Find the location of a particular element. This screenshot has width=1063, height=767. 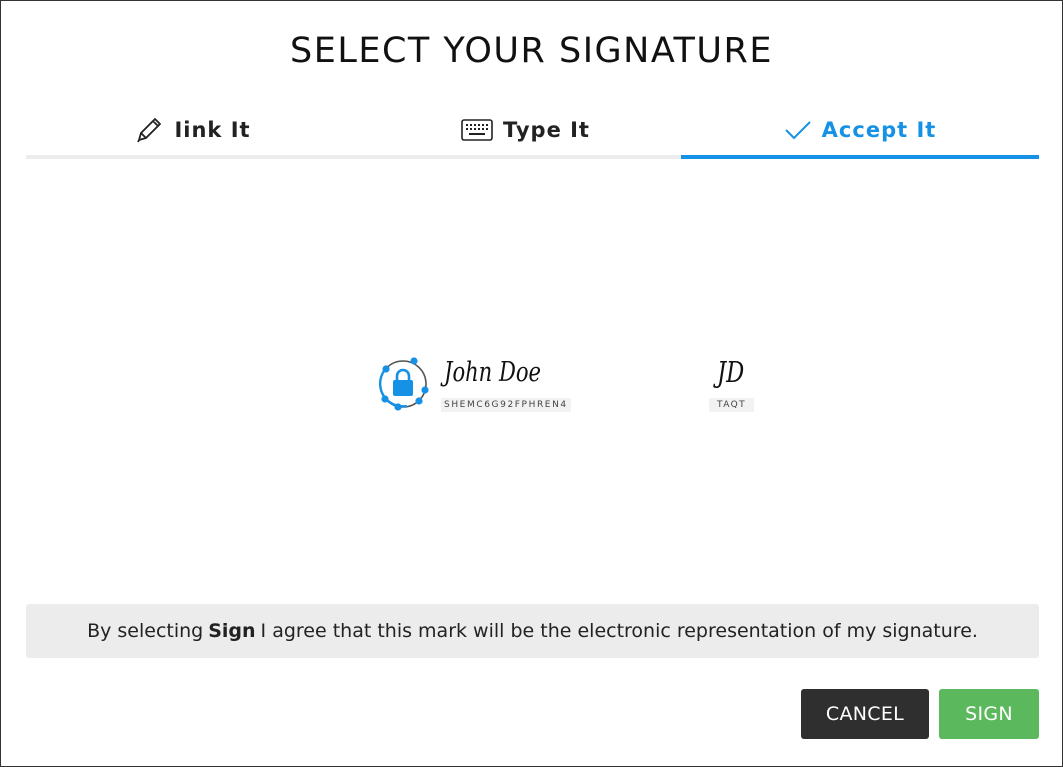

consent-keyword: Sign is located at coordinates (232, 631).